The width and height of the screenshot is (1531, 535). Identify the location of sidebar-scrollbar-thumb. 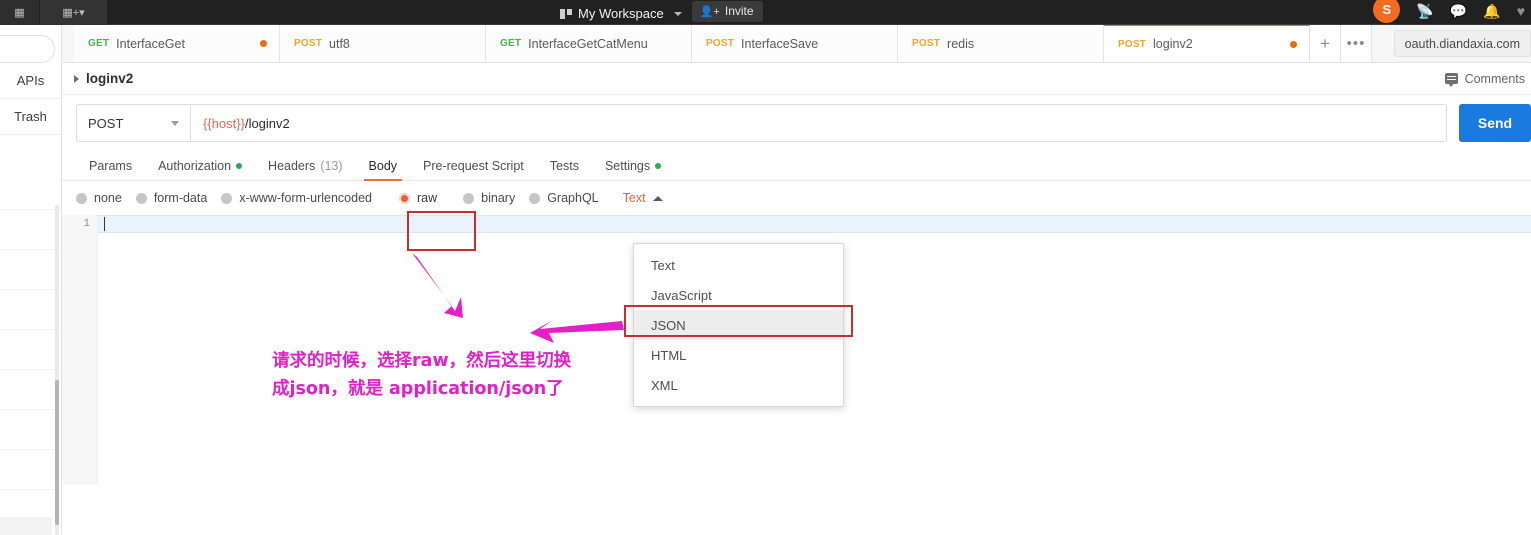
(57, 452).